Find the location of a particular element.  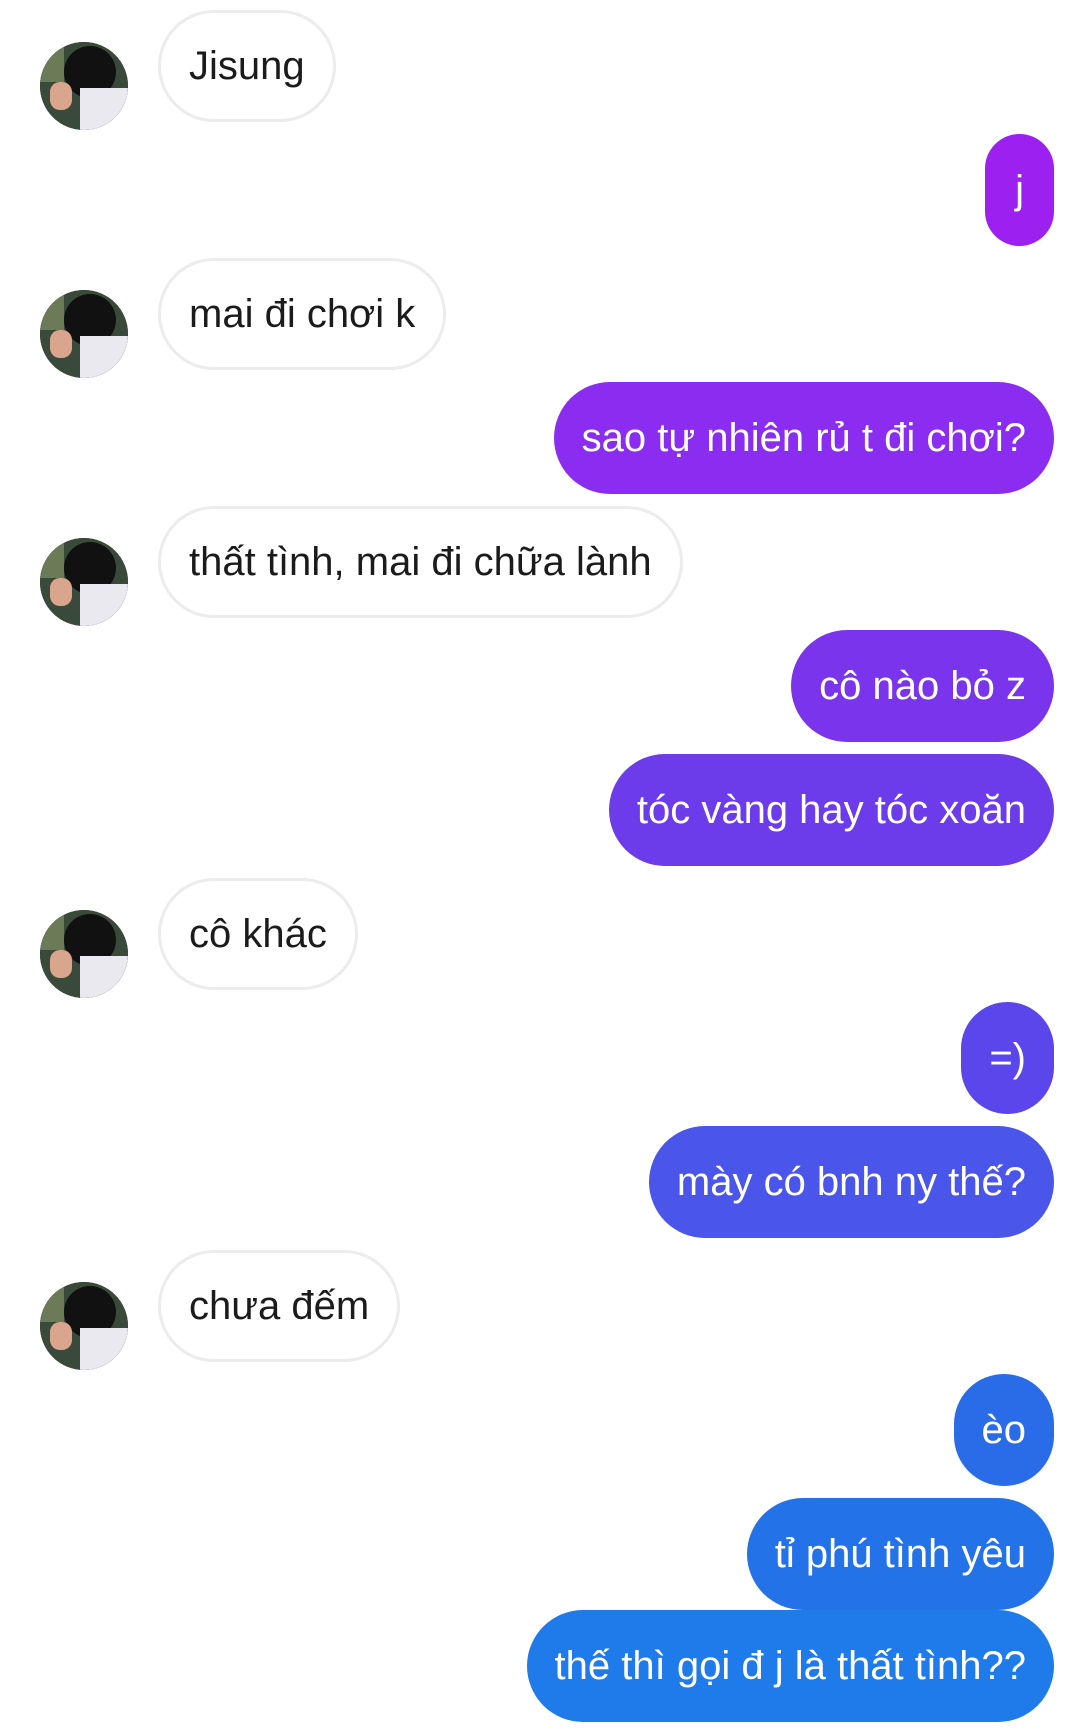

message-text: thế thì gọi đ j là thất tình?? is located at coordinates (790, 1666).